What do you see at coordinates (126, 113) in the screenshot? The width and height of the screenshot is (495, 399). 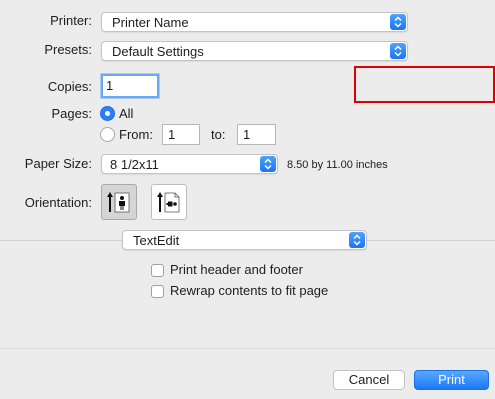 I see `pages-all-label: All` at bounding box center [126, 113].